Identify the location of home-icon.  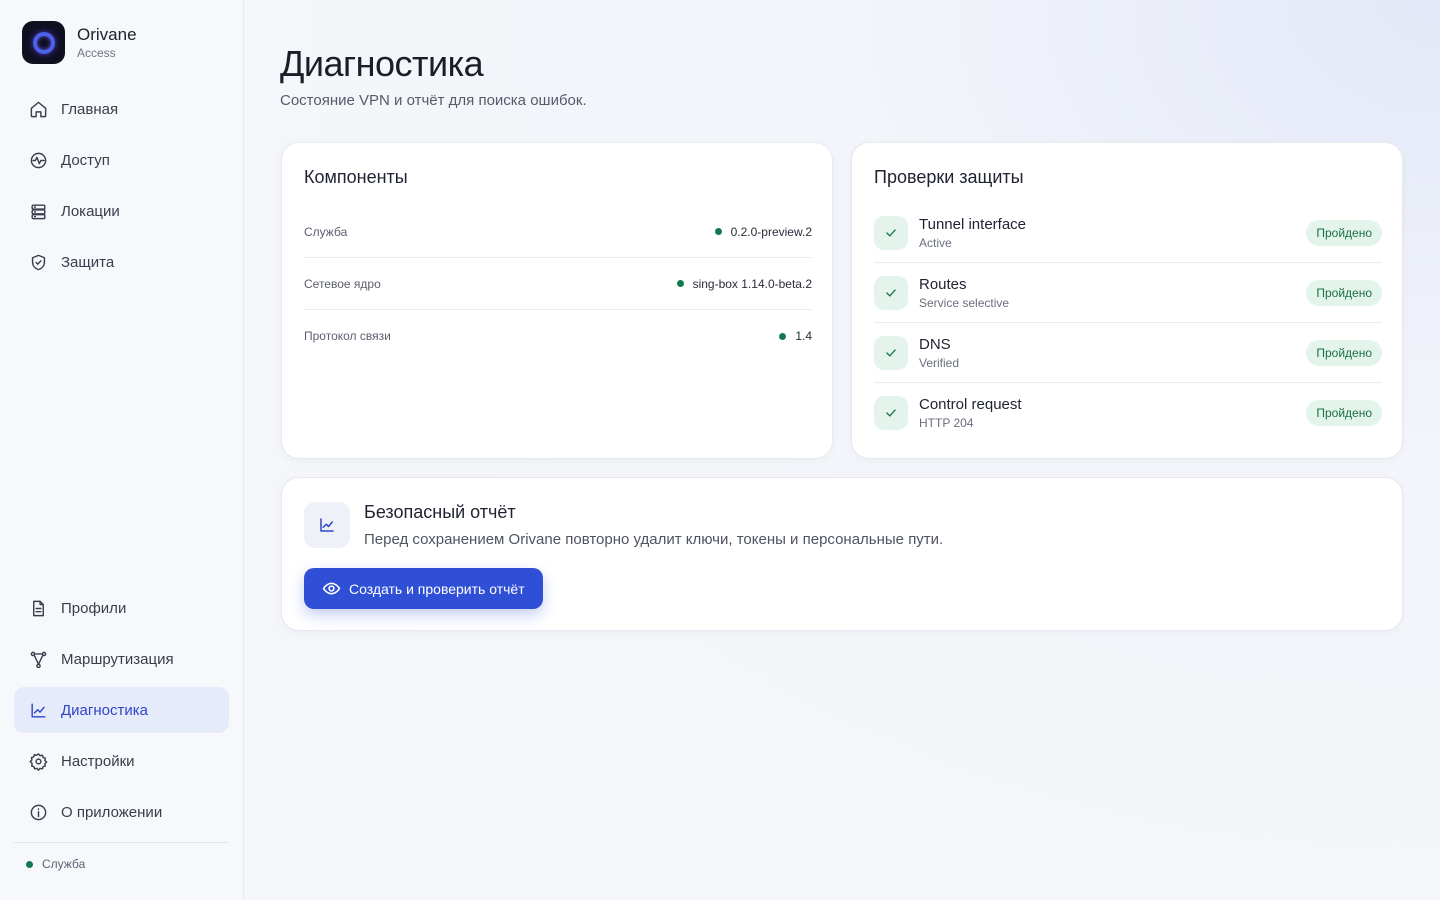
(38, 109).